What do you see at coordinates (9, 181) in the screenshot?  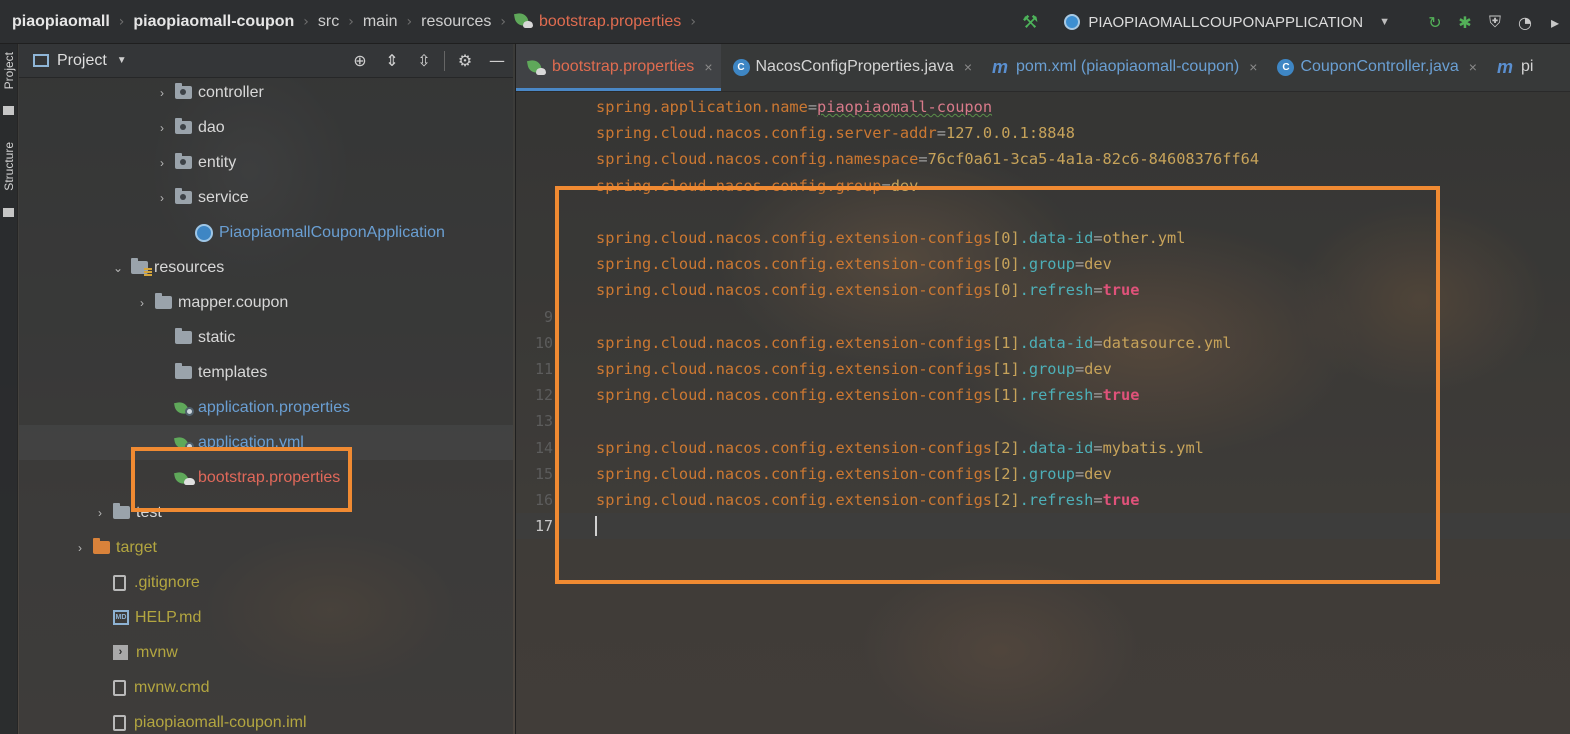 I see `structure-tool-tab: Structure` at bounding box center [9, 181].